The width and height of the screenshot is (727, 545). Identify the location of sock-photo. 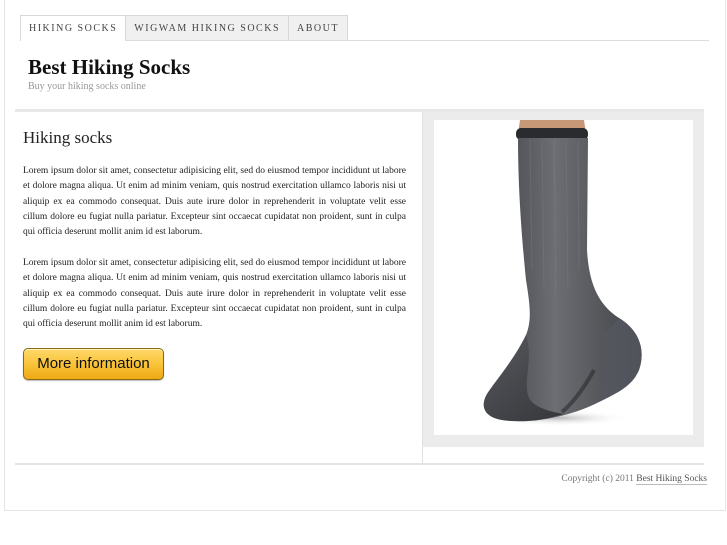
(562, 273).